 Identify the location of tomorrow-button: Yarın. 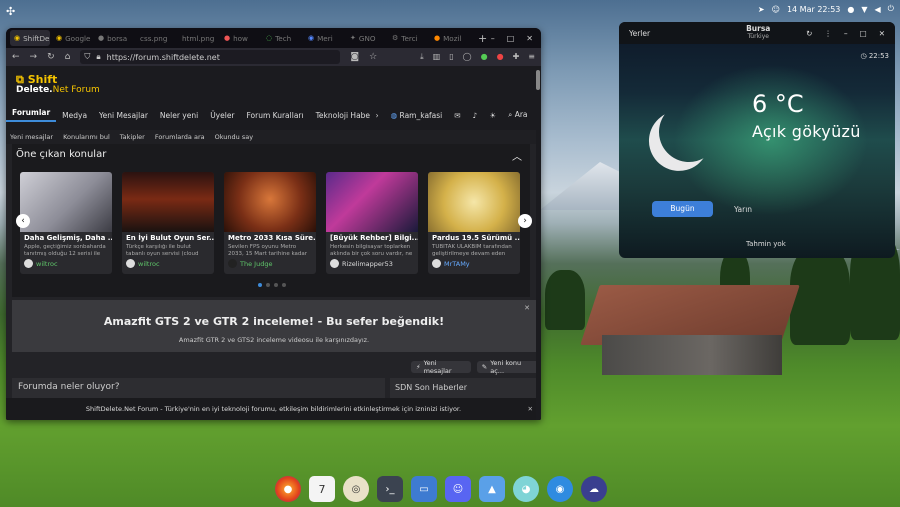
(743, 209).